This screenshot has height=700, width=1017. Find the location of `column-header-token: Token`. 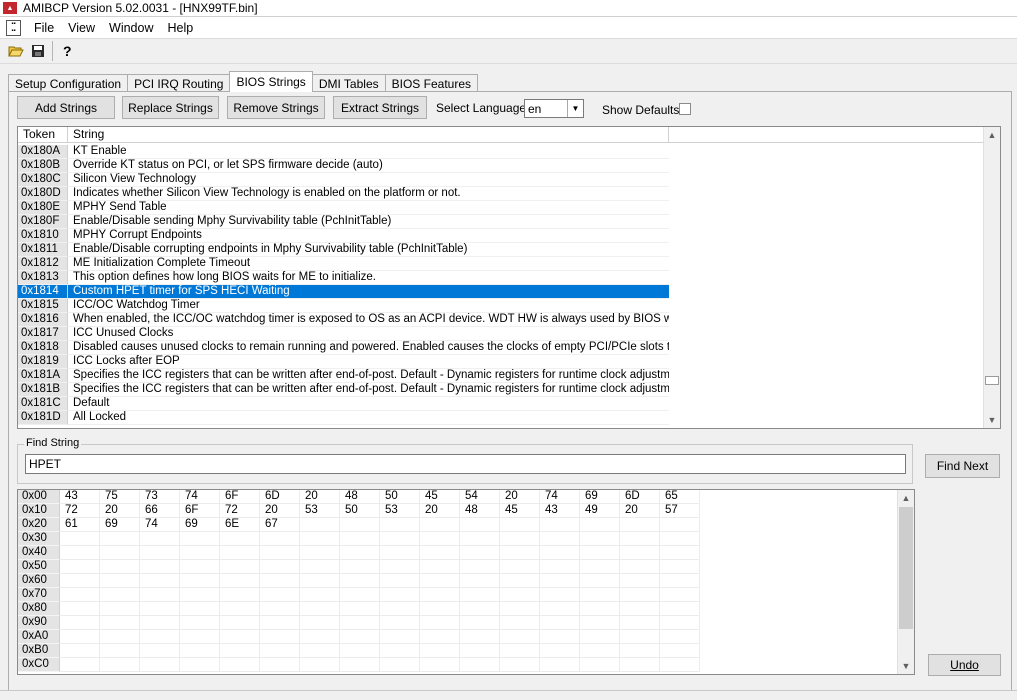

column-header-token: Token is located at coordinates (43, 135).